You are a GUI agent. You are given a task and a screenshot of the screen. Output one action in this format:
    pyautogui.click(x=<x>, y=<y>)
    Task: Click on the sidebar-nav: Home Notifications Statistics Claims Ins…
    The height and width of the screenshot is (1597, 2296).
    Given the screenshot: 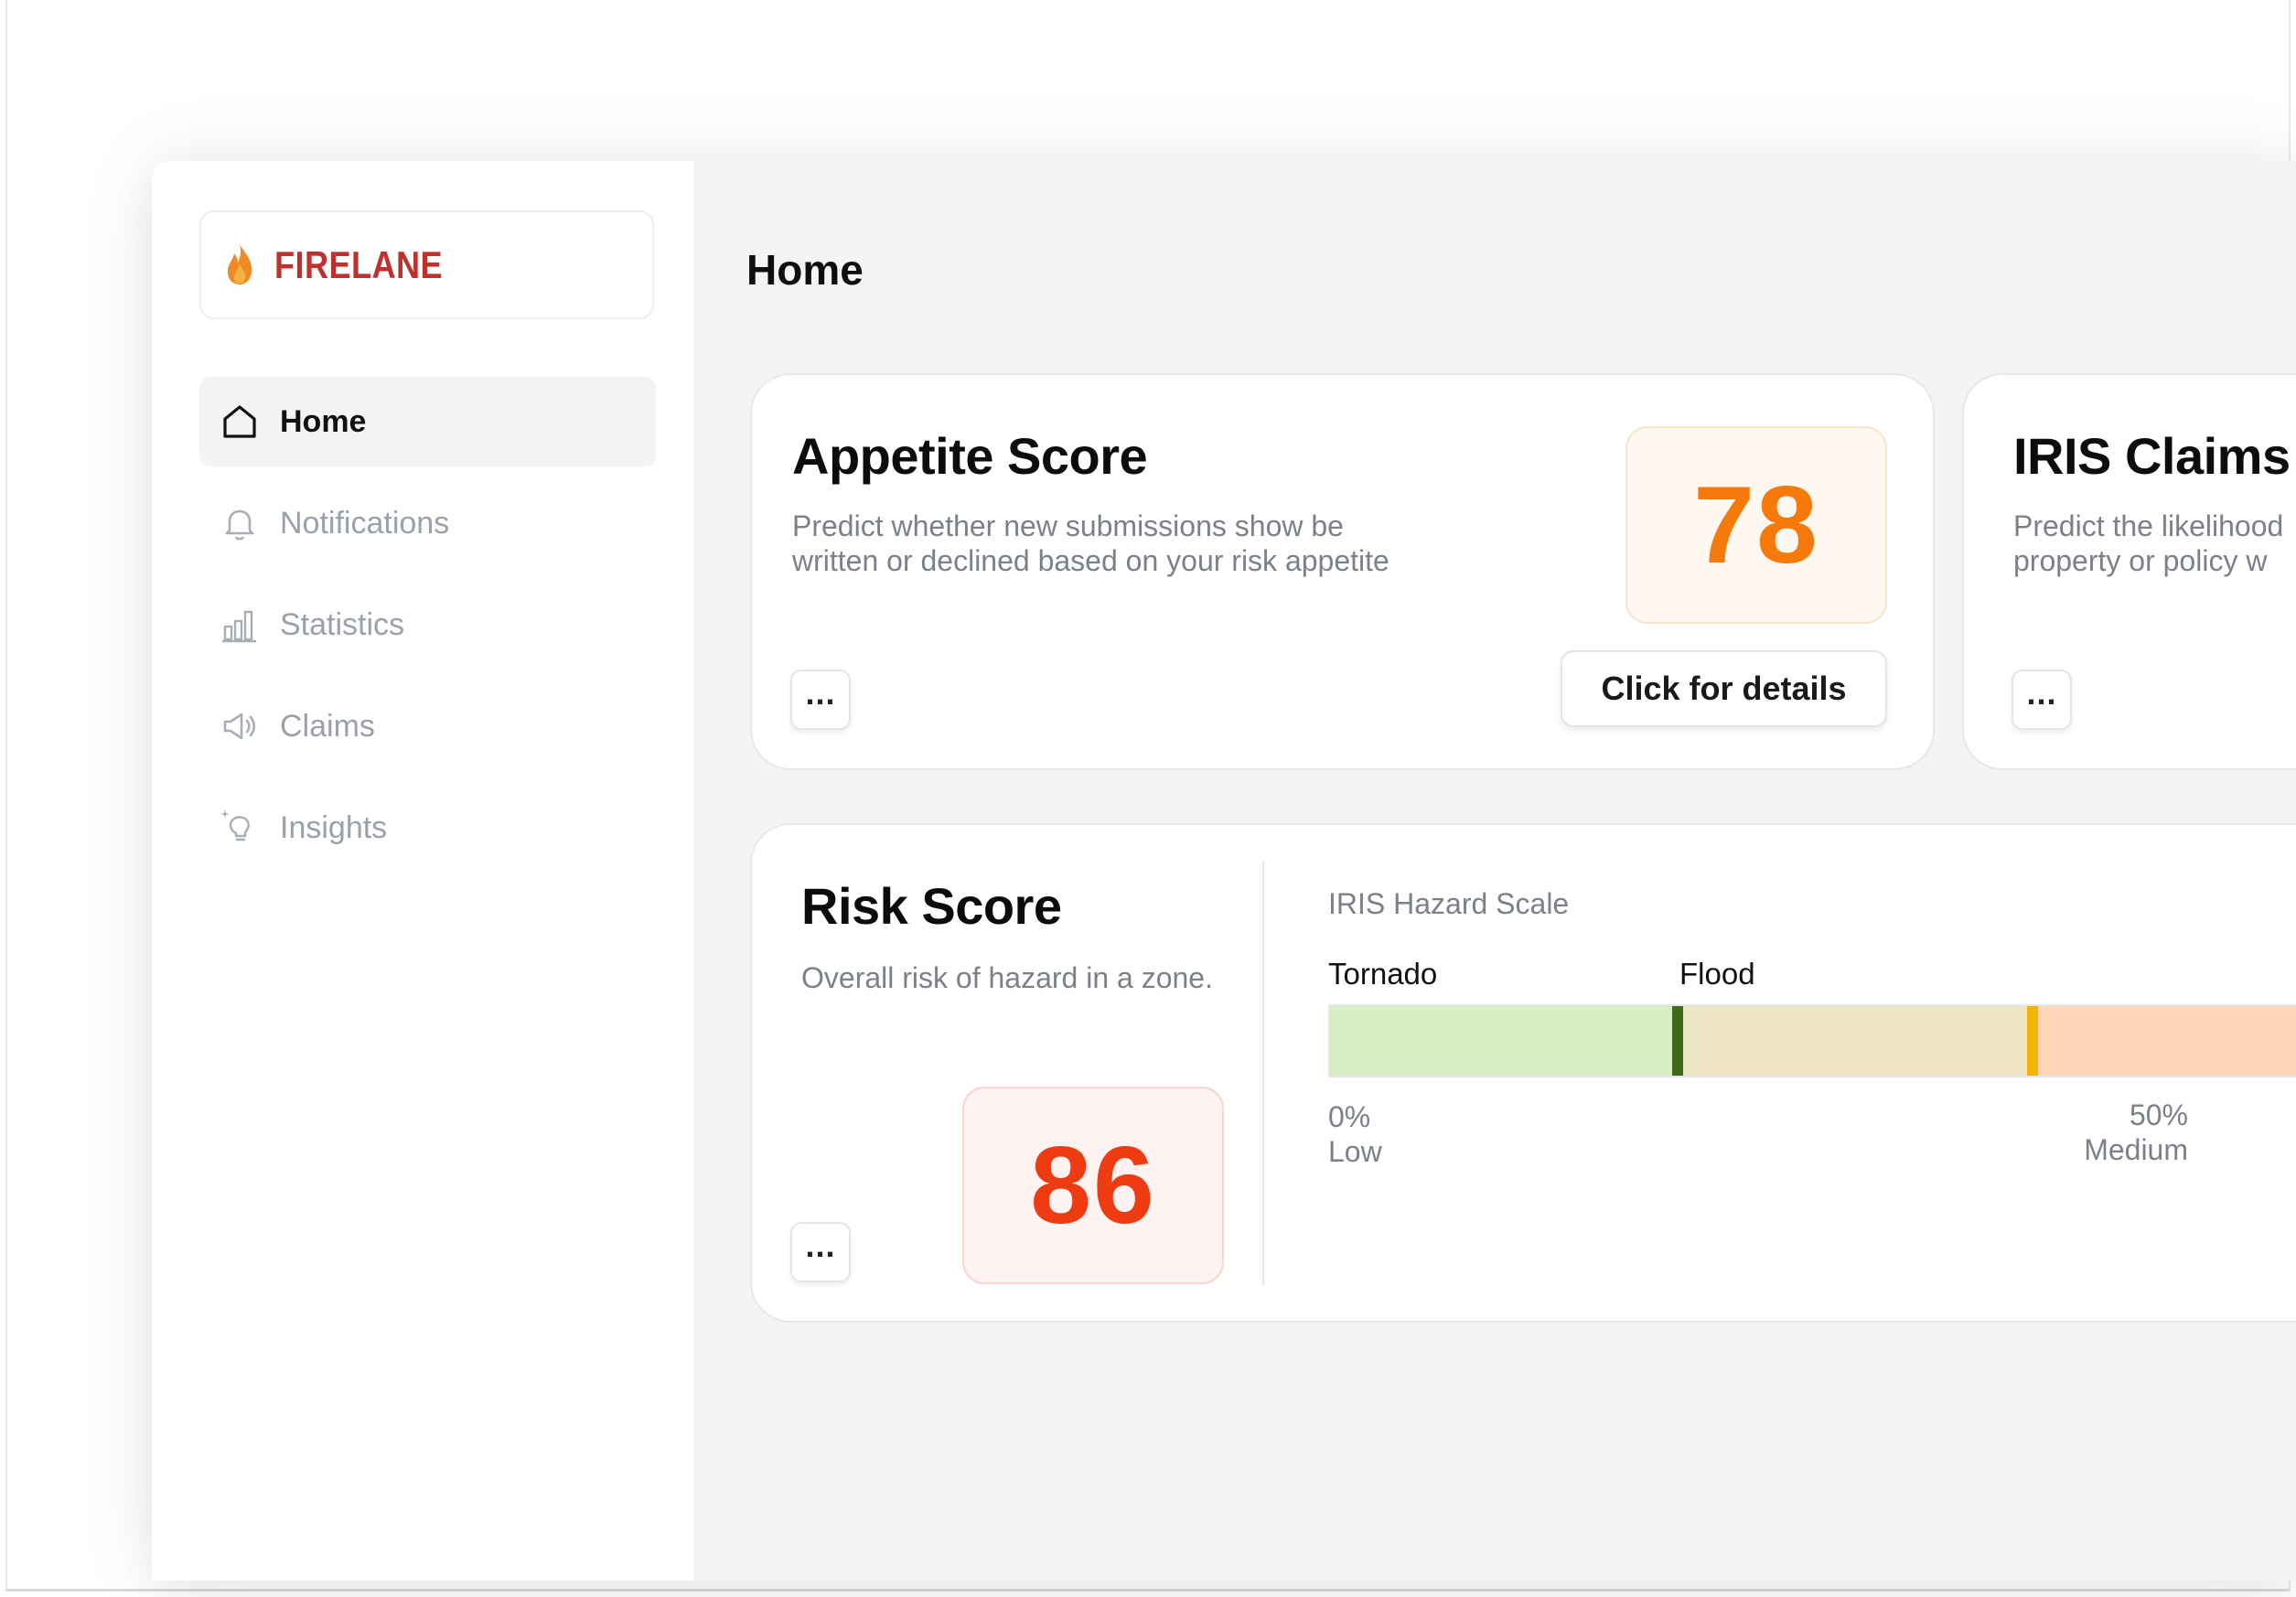 What is the action you would take?
    pyautogui.click(x=427, y=631)
    